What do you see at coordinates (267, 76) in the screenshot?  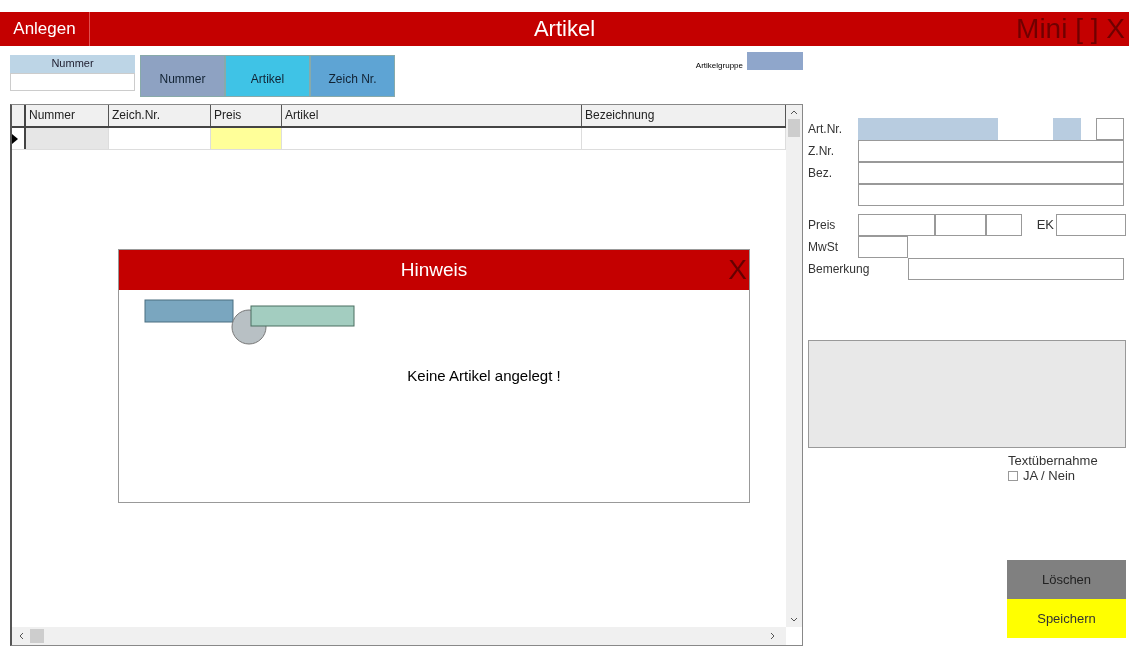 I see `sort-tab: Artikel` at bounding box center [267, 76].